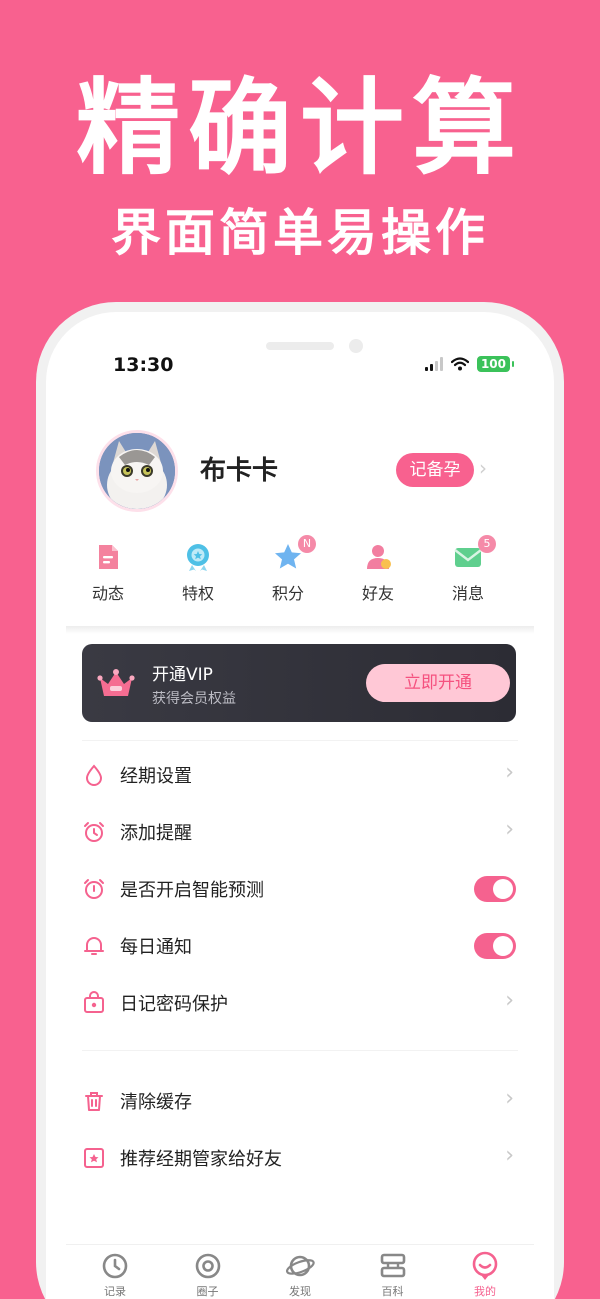  I want to click on planet-icon, so click(300, 1266).